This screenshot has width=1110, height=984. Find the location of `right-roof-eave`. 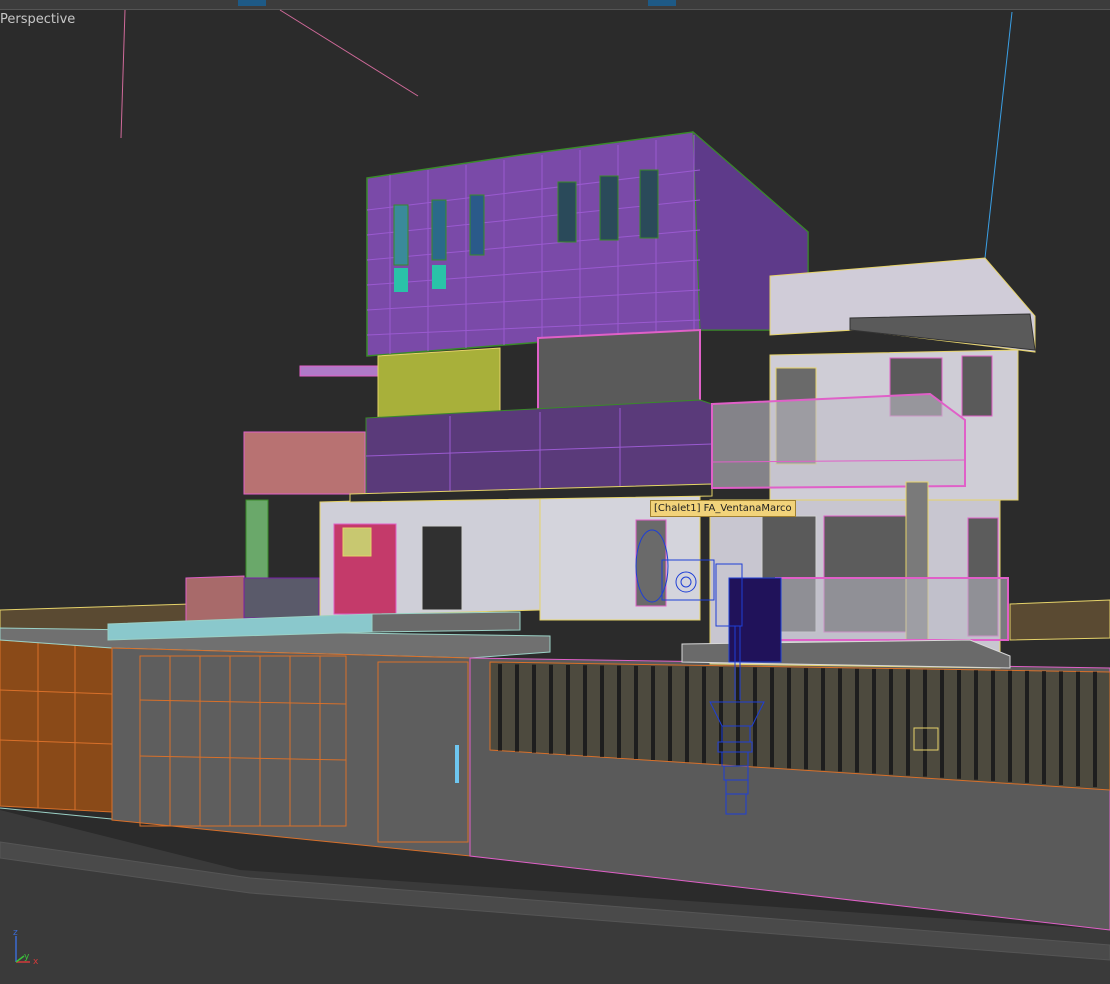

right-roof-eave is located at coordinates (942, 332).